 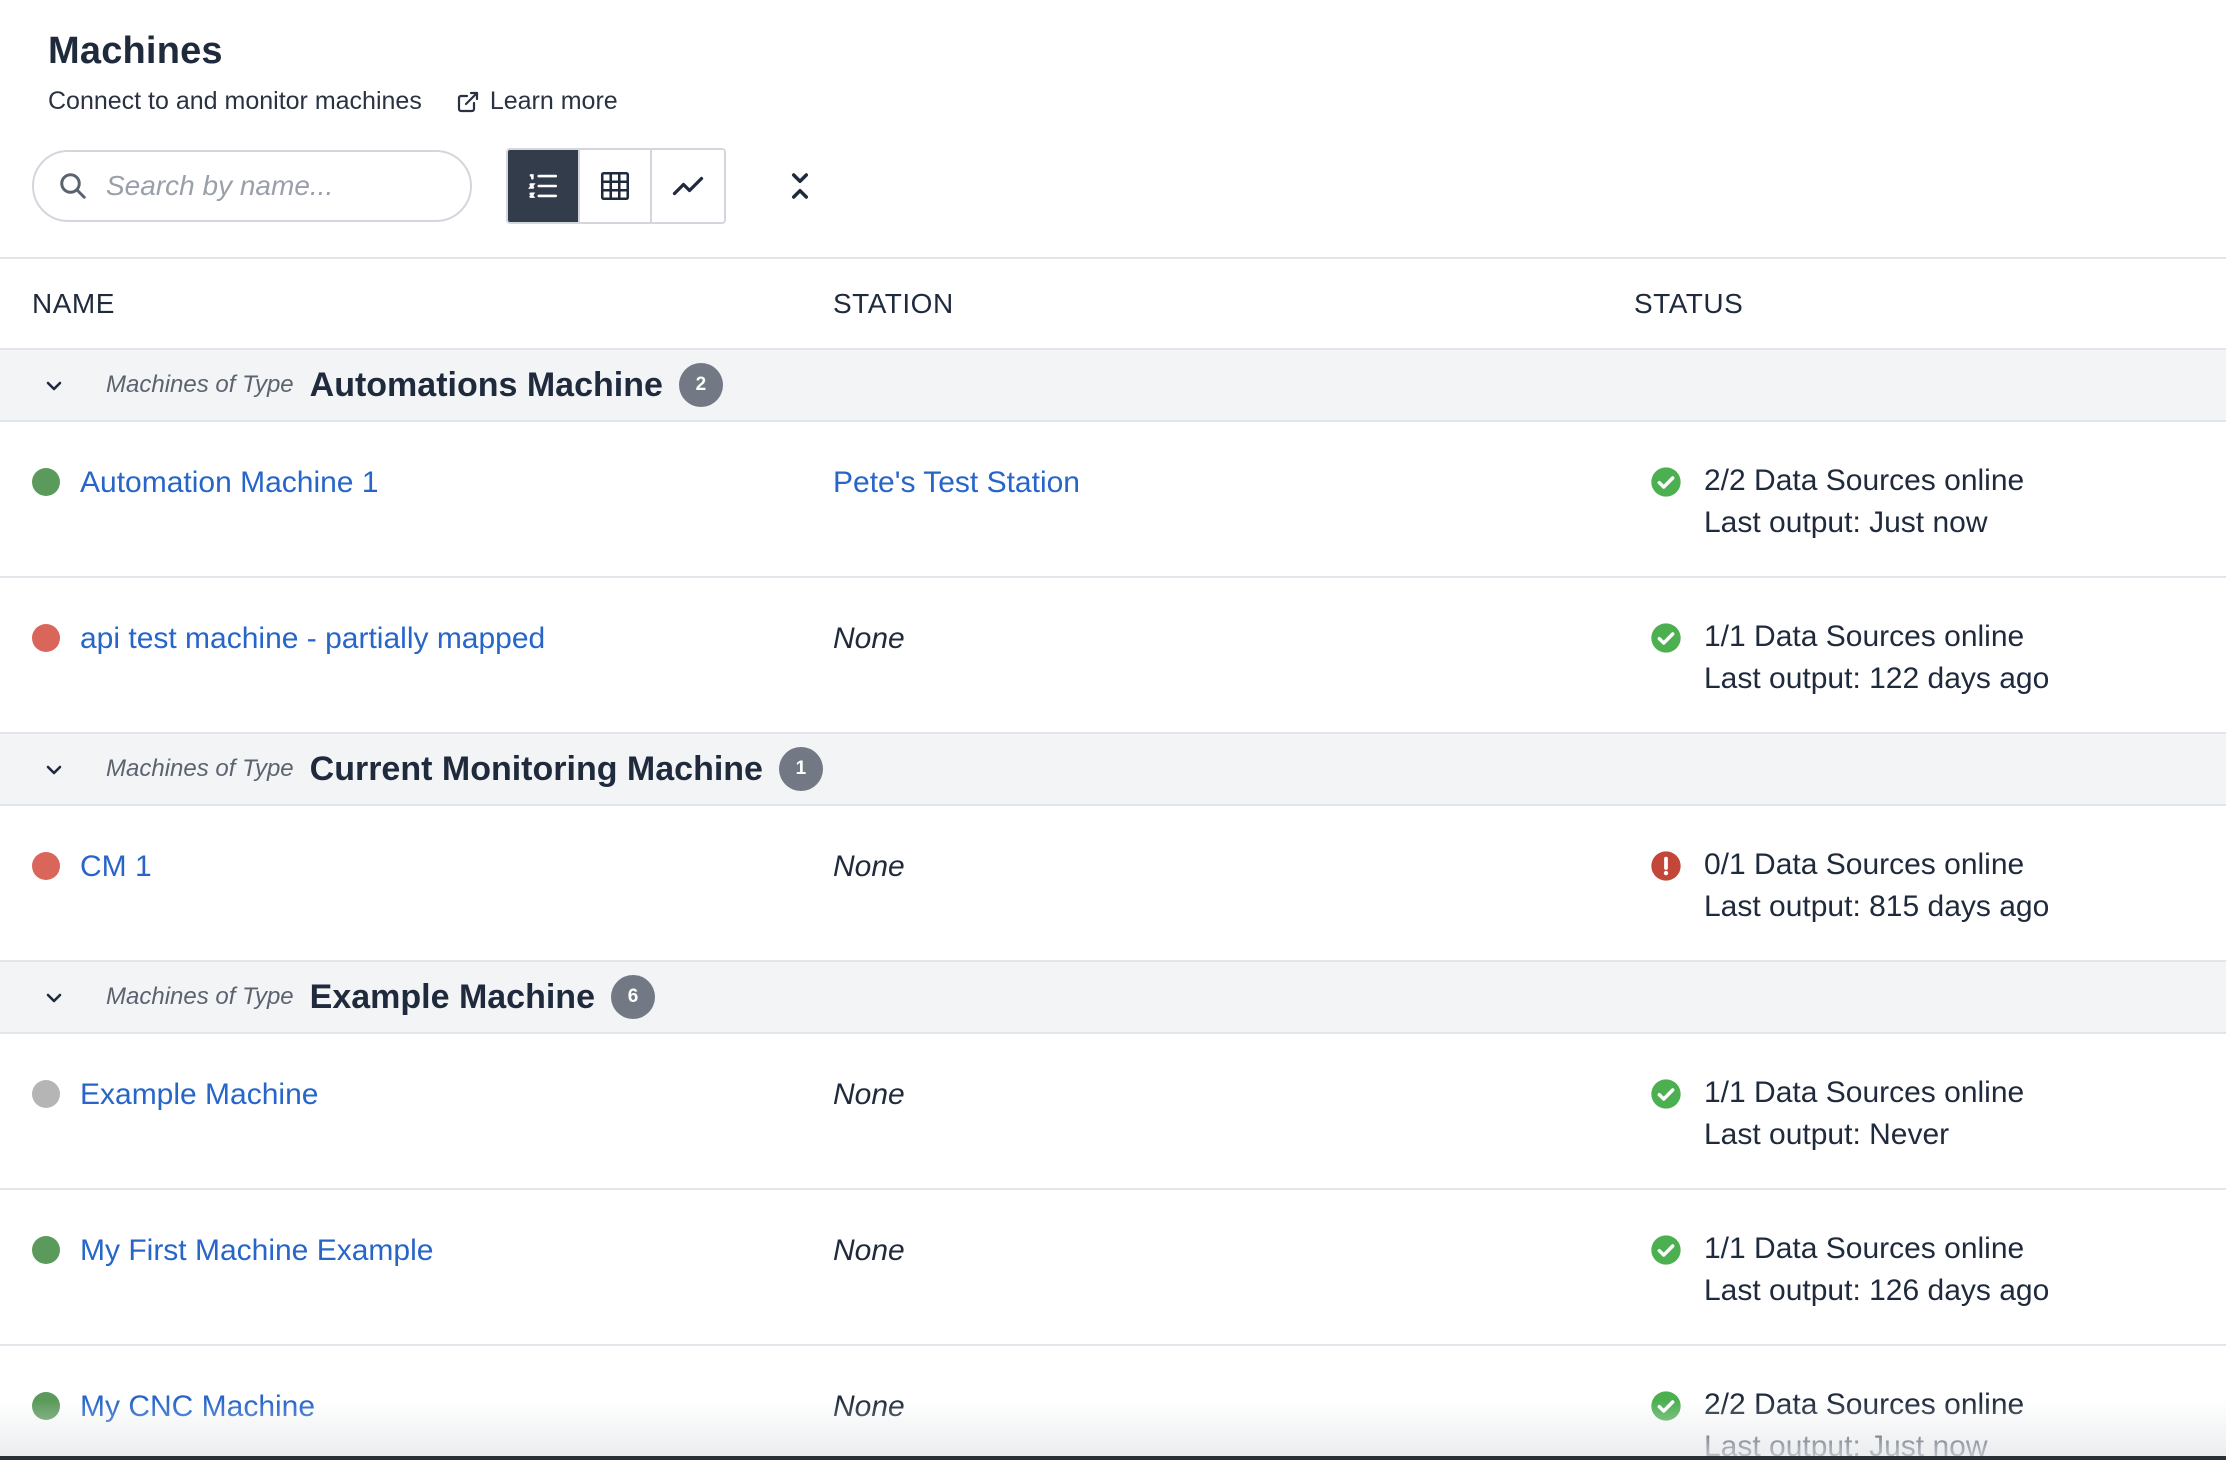 I want to click on last-output: Last output: Just now, so click(x=1846, y=522).